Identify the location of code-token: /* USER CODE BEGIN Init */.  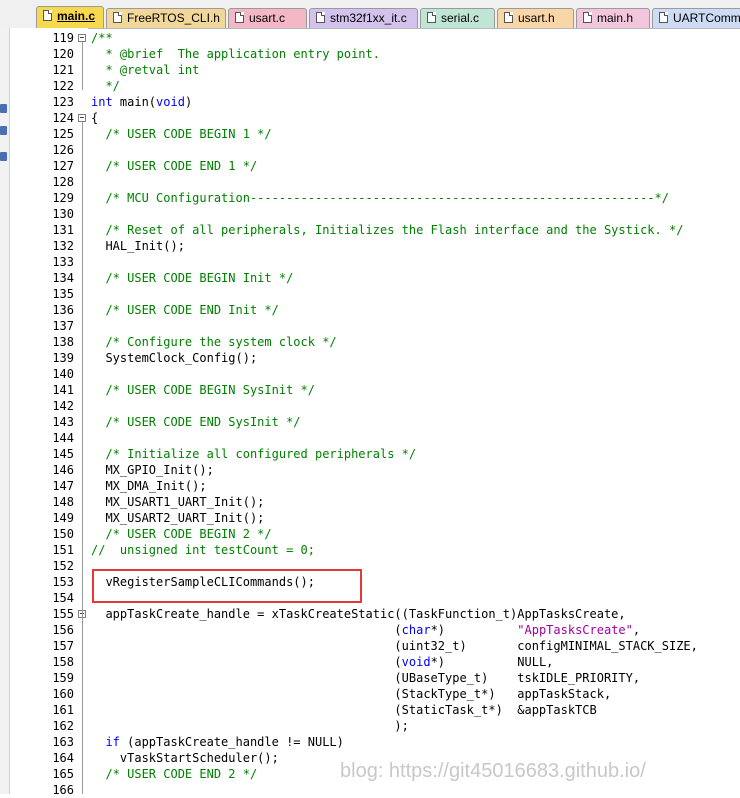
(192, 278).